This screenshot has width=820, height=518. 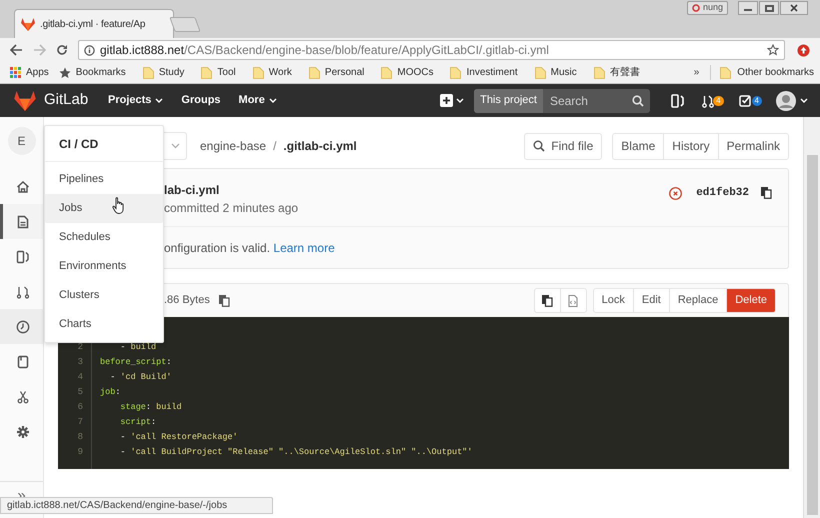 What do you see at coordinates (249, 248) in the screenshot?
I see `ci-notice-text: onfiguration is valid. Learn more` at bounding box center [249, 248].